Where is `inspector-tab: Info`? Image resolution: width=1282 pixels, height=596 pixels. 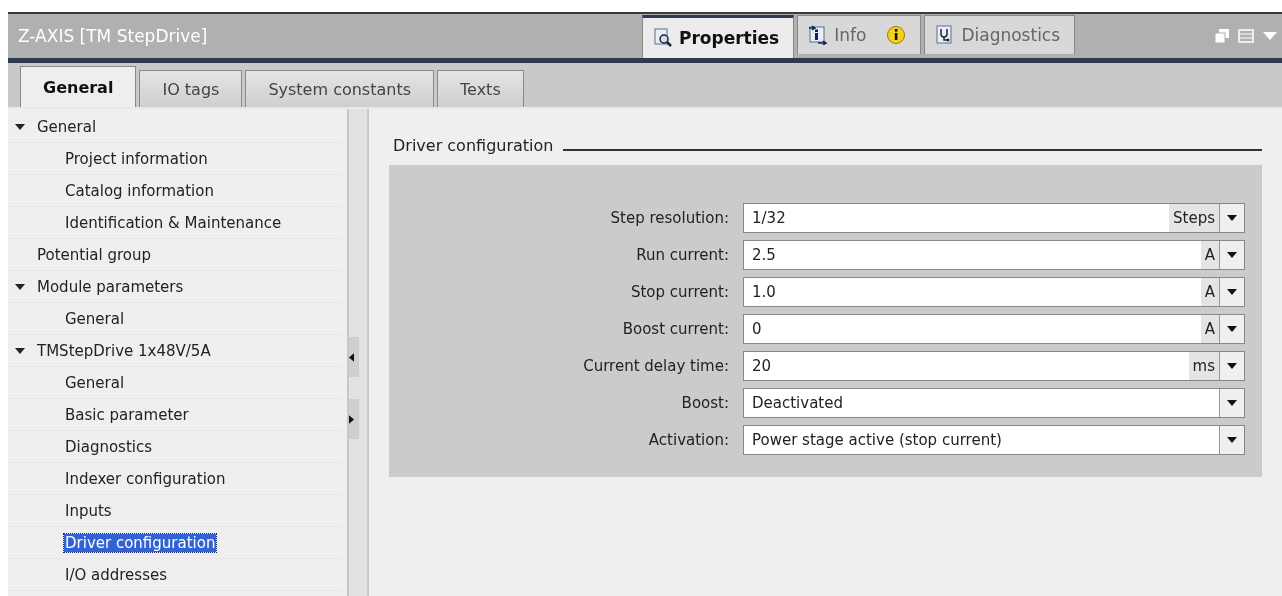
inspector-tab: Info is located at coordinates (859, 34).